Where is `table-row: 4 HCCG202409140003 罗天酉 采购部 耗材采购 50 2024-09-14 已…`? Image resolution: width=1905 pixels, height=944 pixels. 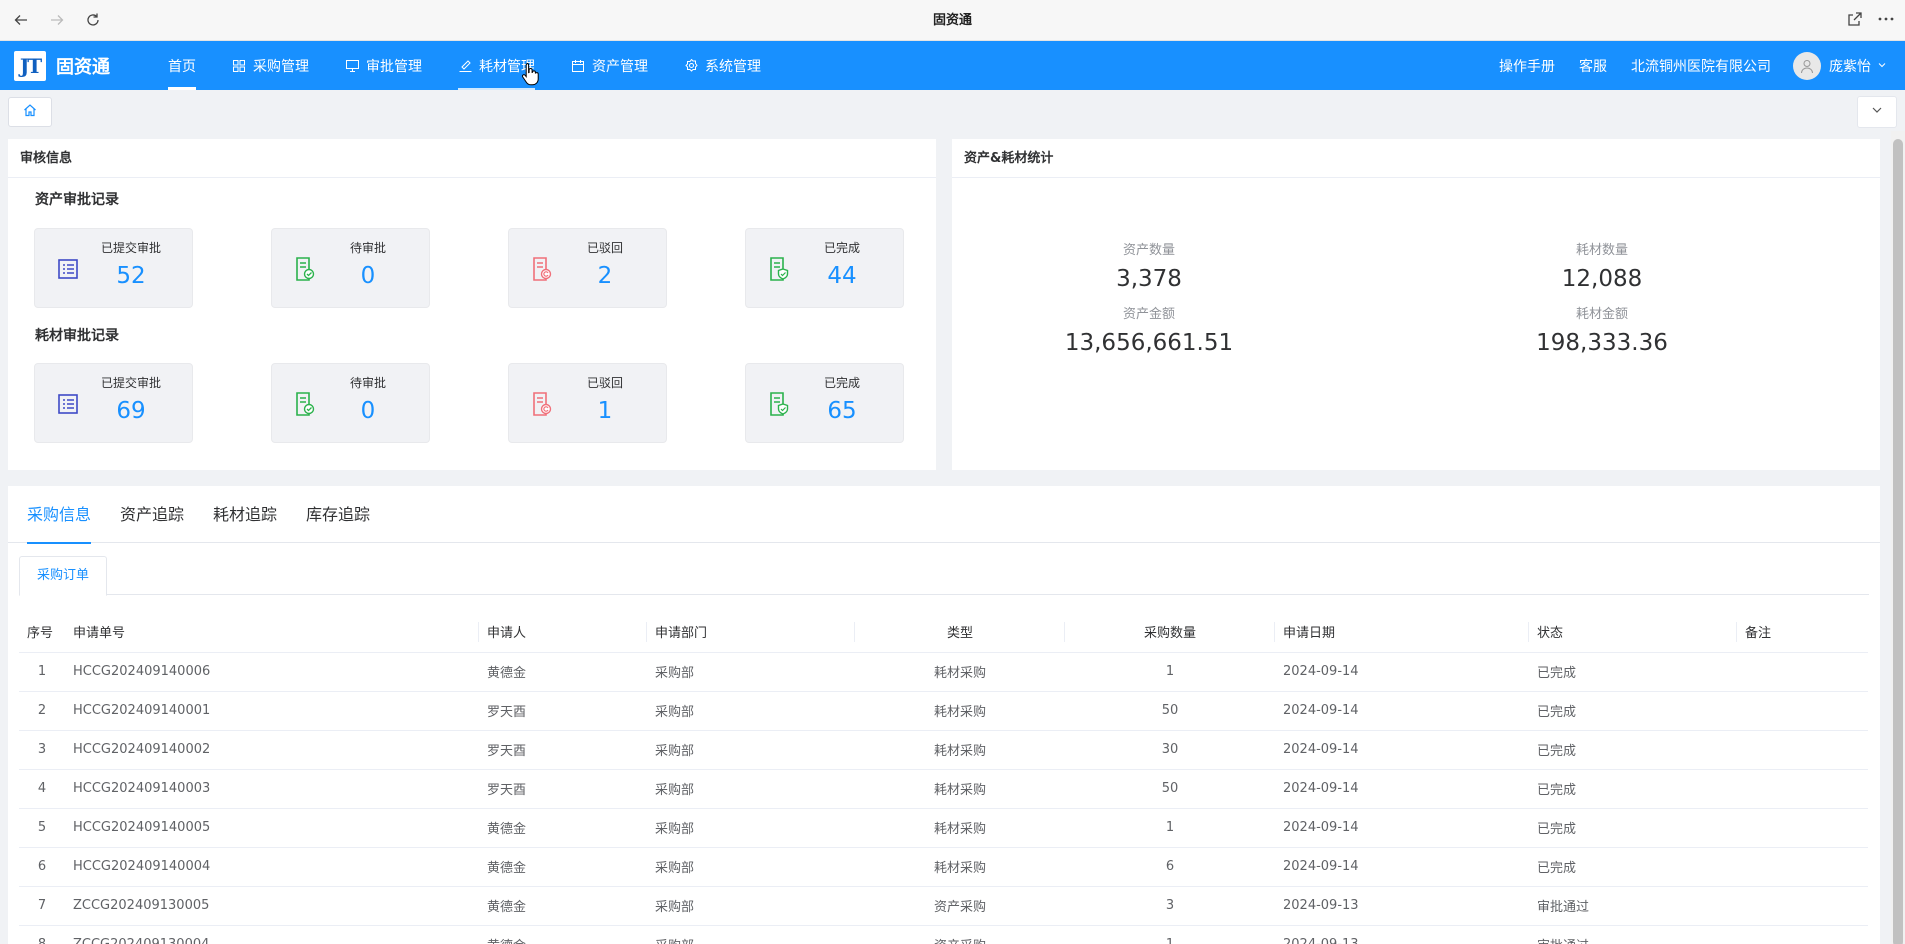 table-row: 4 HCCG202409140003 罗天酉 采购部 耗材采购 50 2024-09-14 已… is located at coordinates (943, 789).